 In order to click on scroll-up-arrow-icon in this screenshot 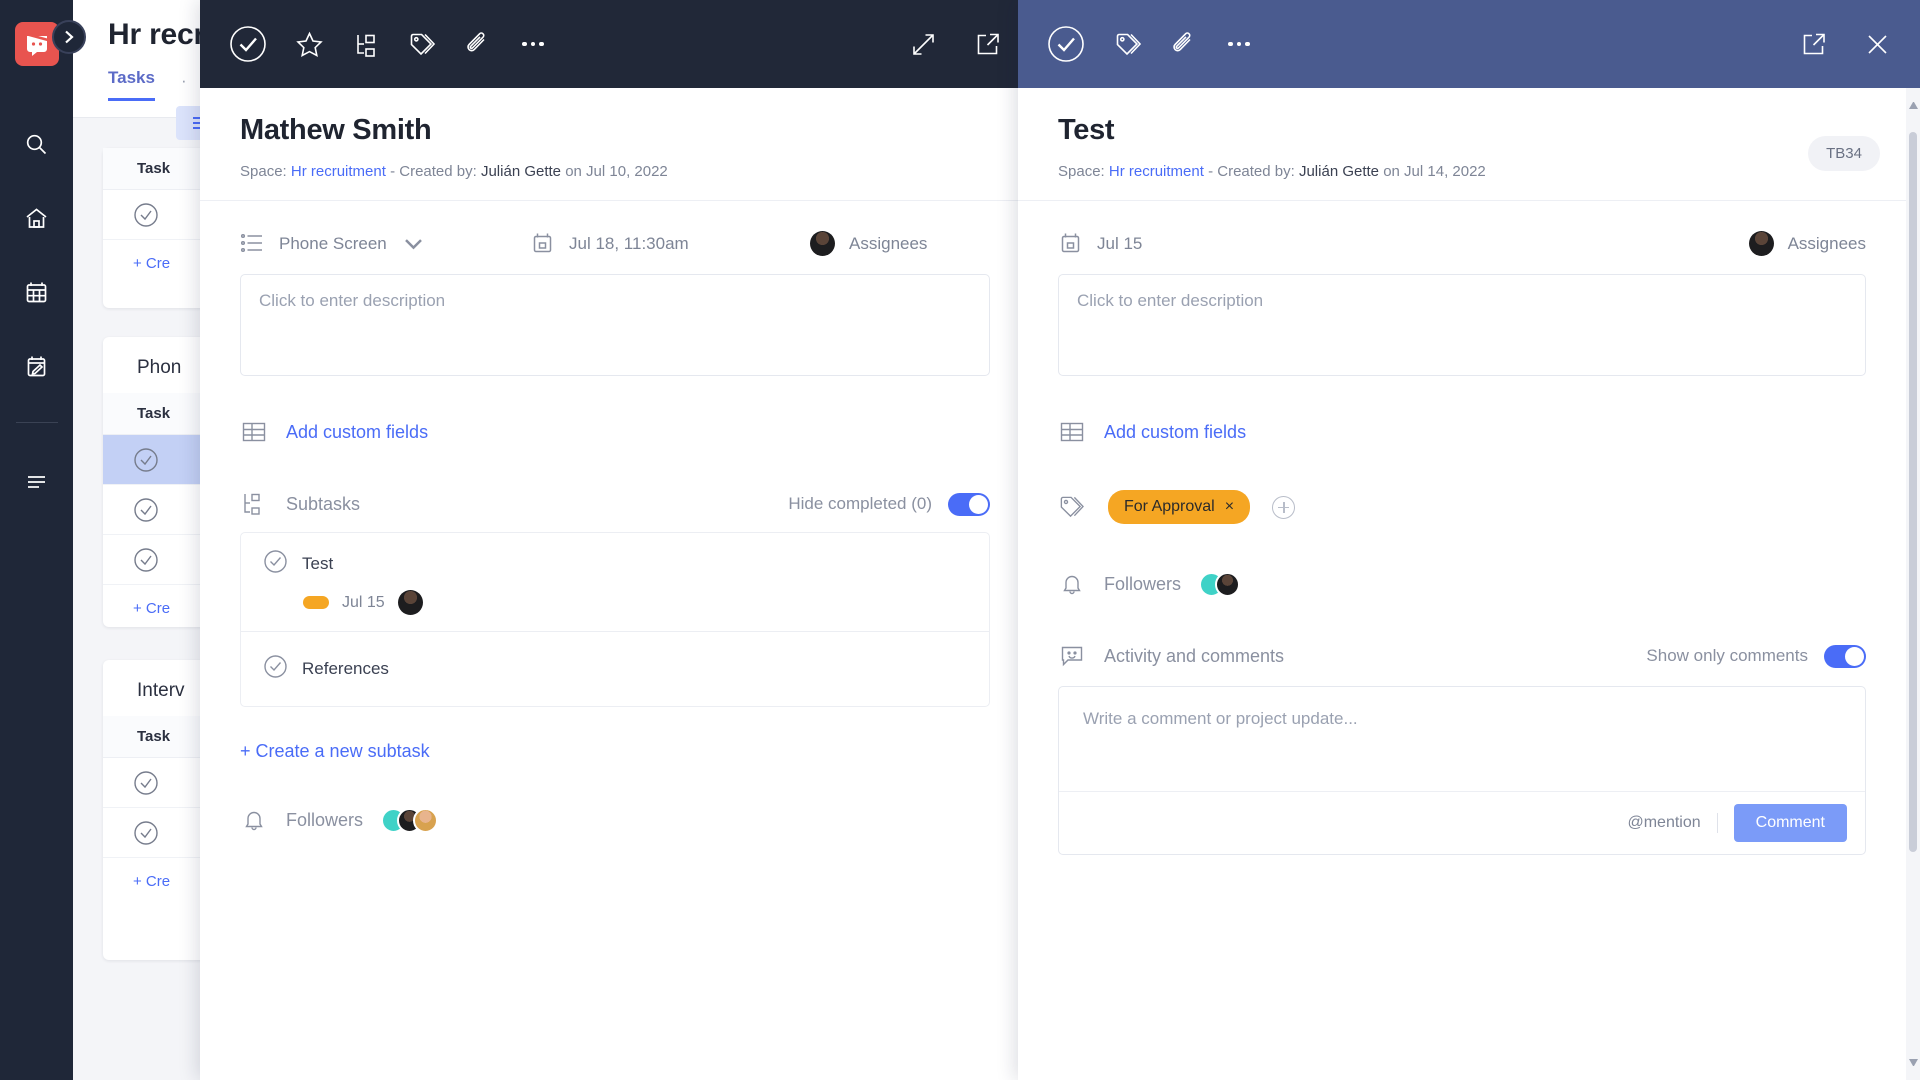, I will do `click(1913, 104)`.